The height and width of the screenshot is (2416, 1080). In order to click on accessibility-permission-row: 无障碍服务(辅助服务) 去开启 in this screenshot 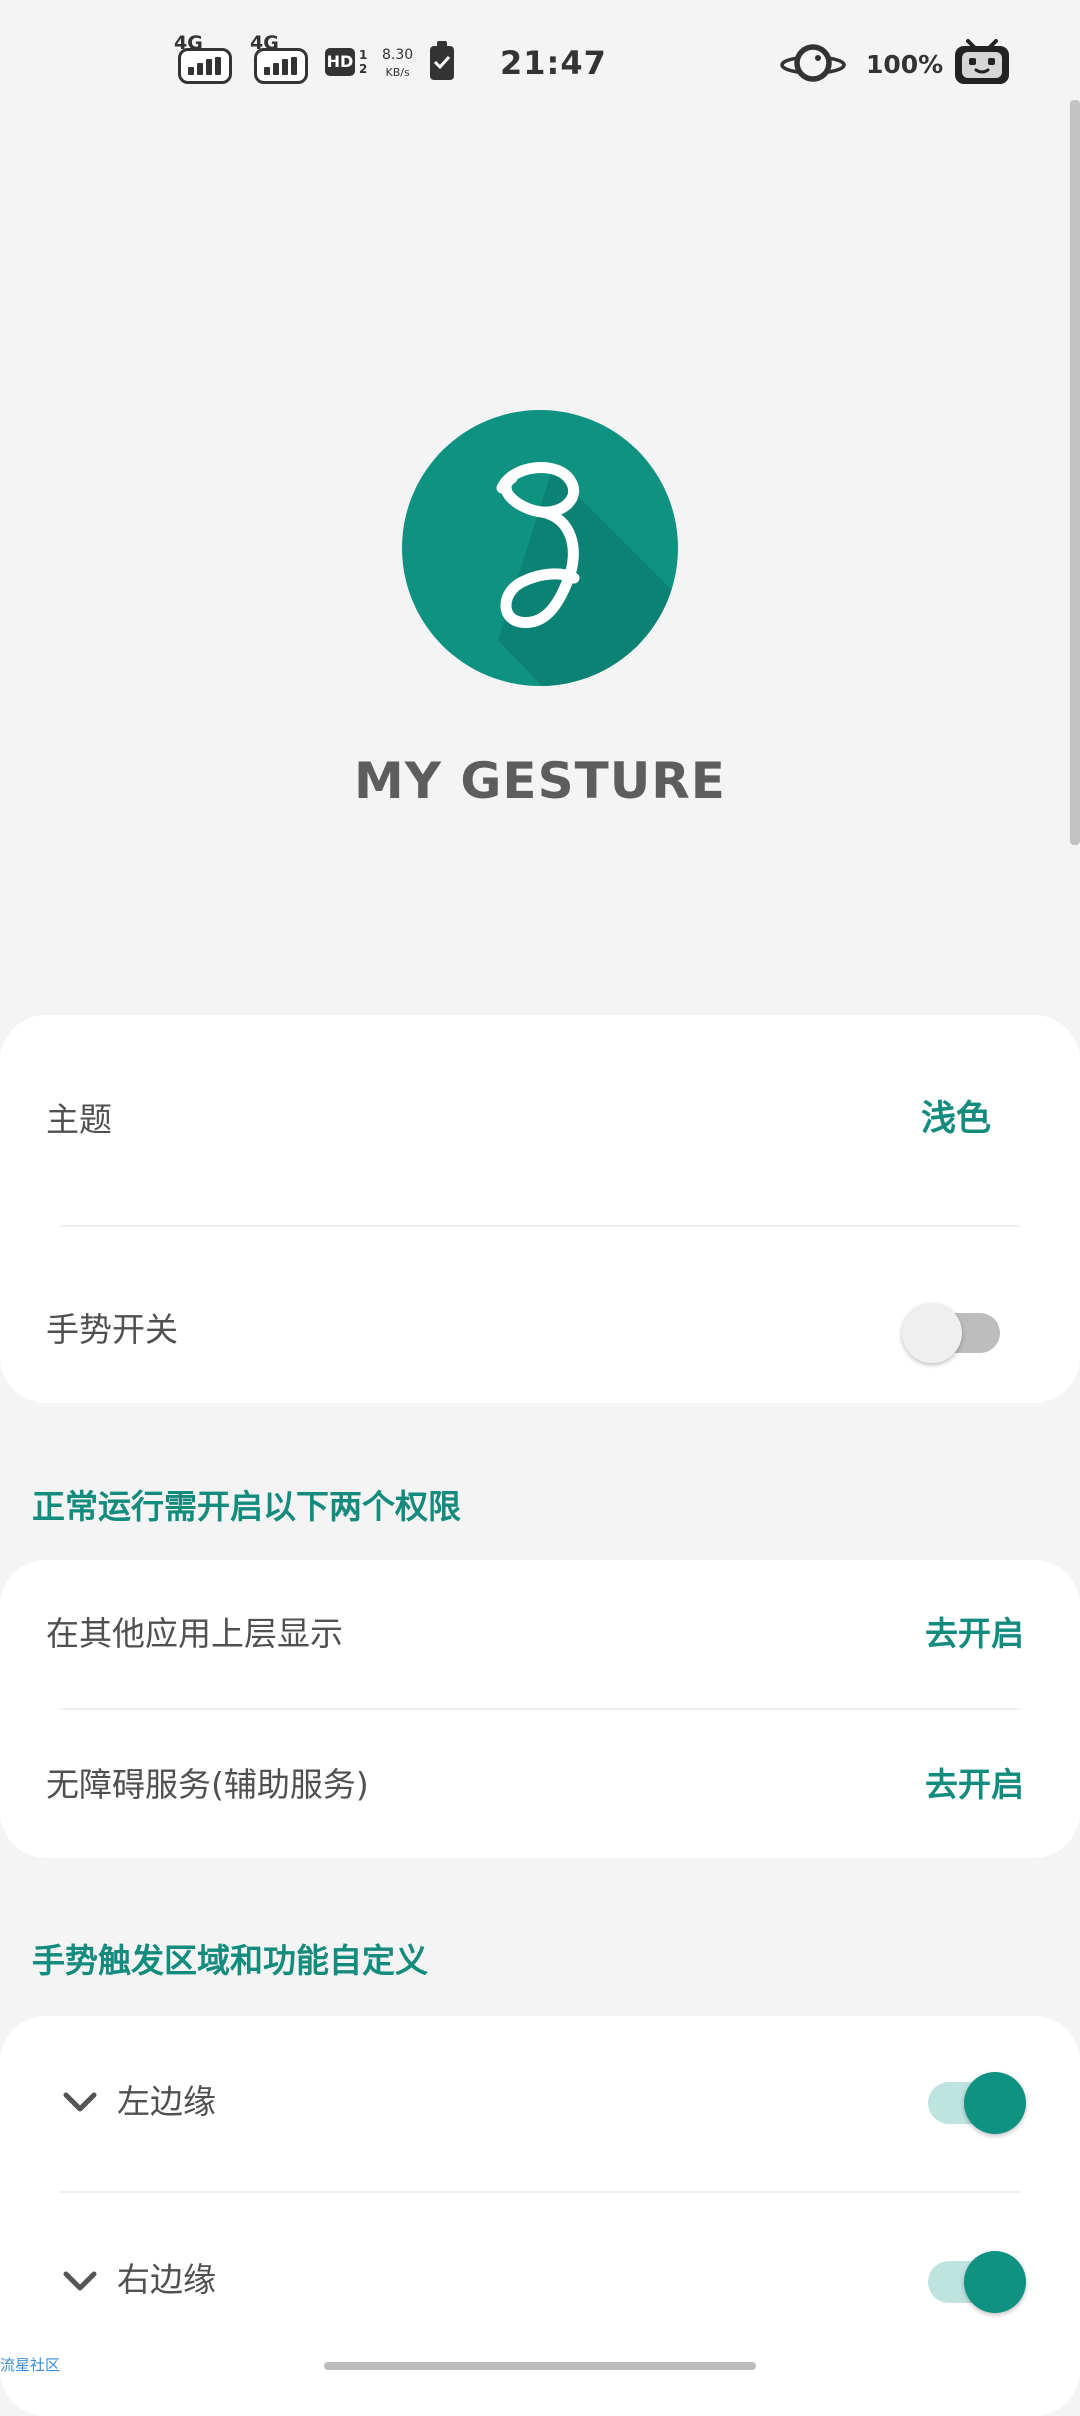, I will do `click(540, 1784)`.